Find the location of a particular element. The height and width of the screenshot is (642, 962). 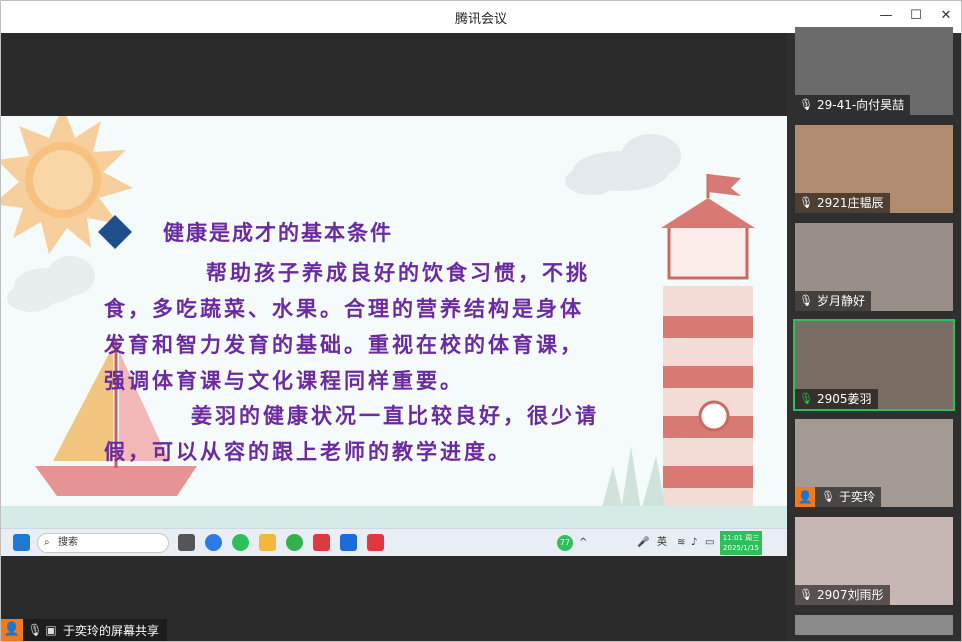

participant-name: 岁月静好 is located at coordinates (840, 301).